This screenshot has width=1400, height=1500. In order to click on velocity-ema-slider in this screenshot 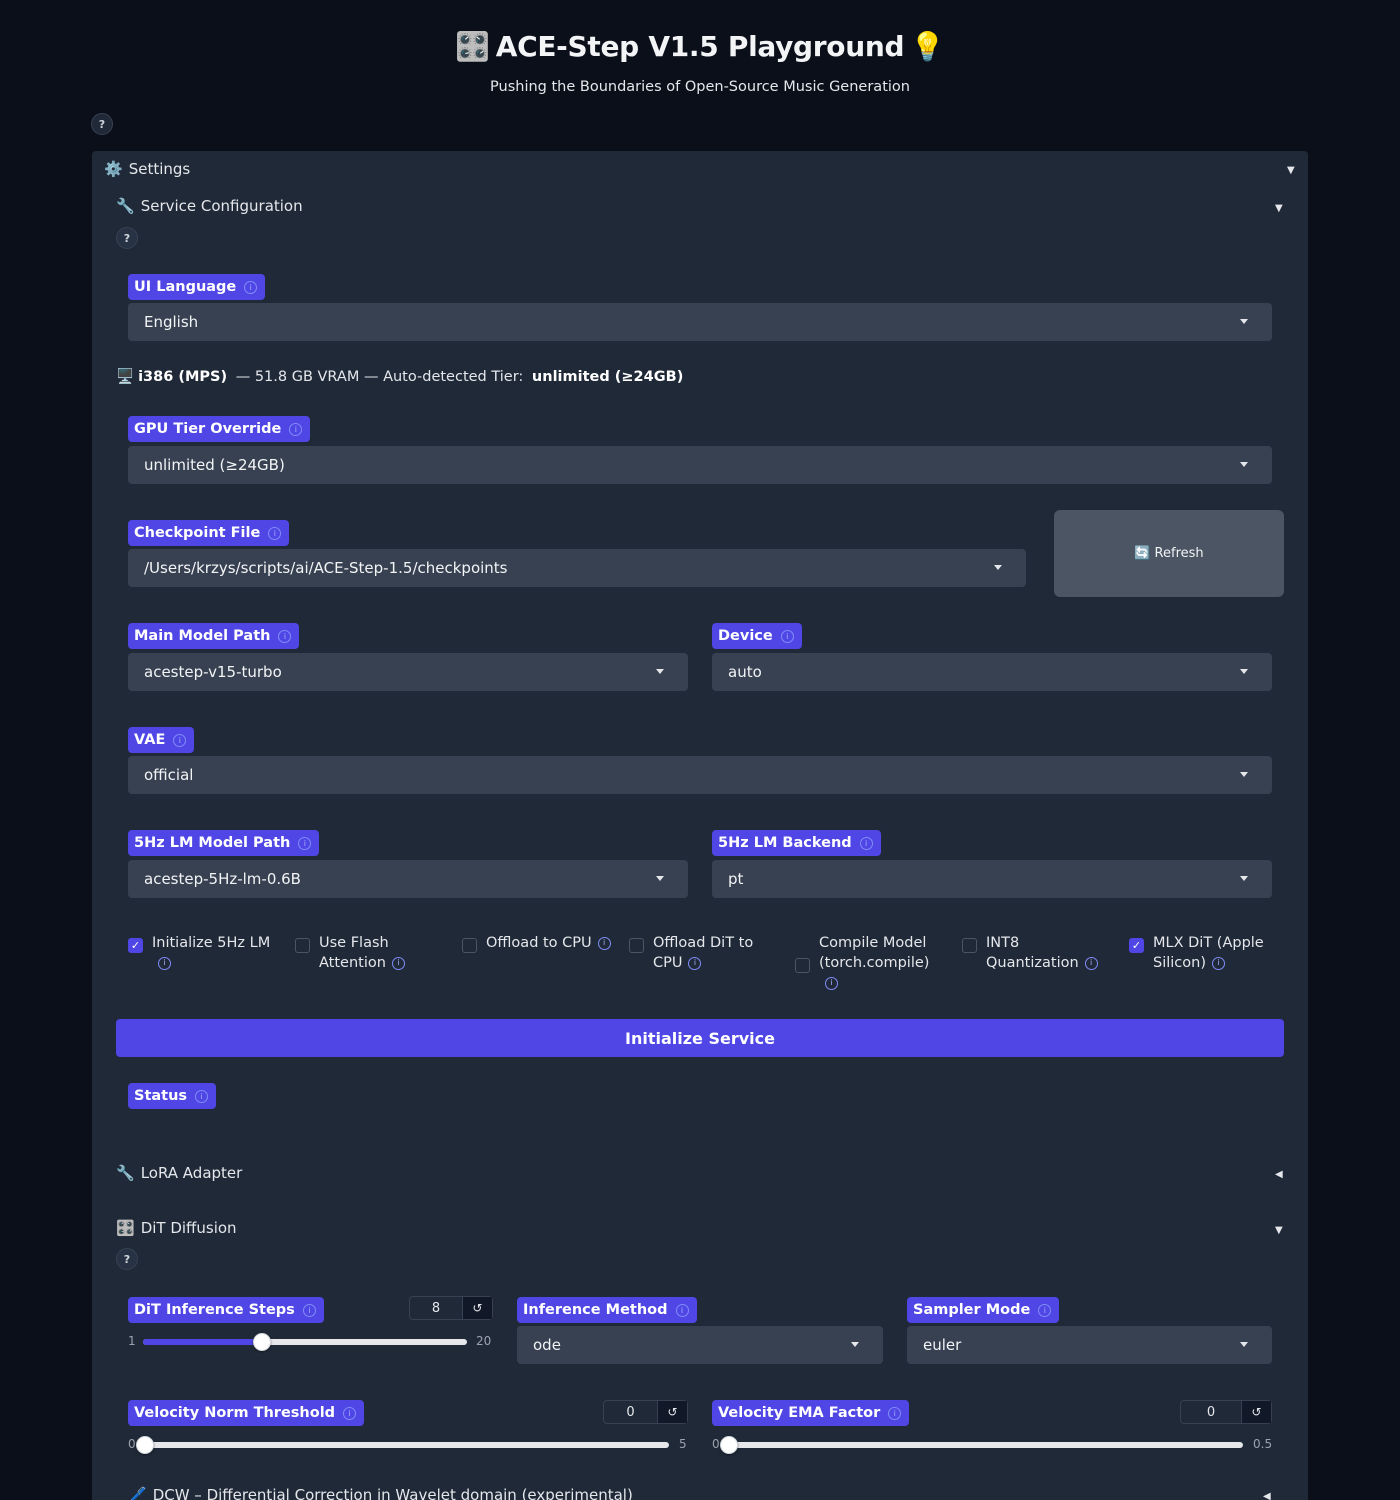, I will do `click(981, 1445)`.